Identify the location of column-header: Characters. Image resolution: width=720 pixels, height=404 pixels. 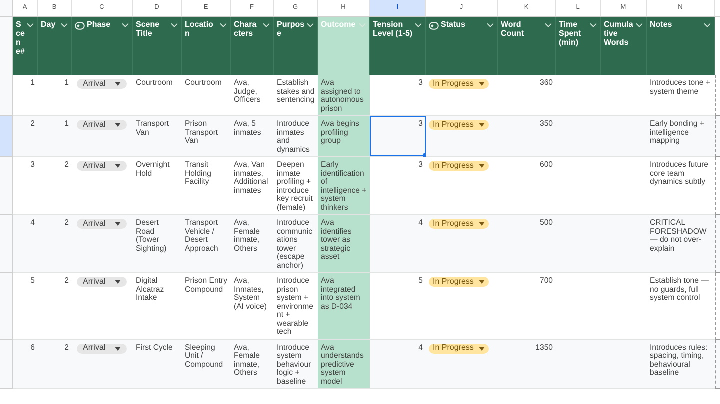
(252, 46).